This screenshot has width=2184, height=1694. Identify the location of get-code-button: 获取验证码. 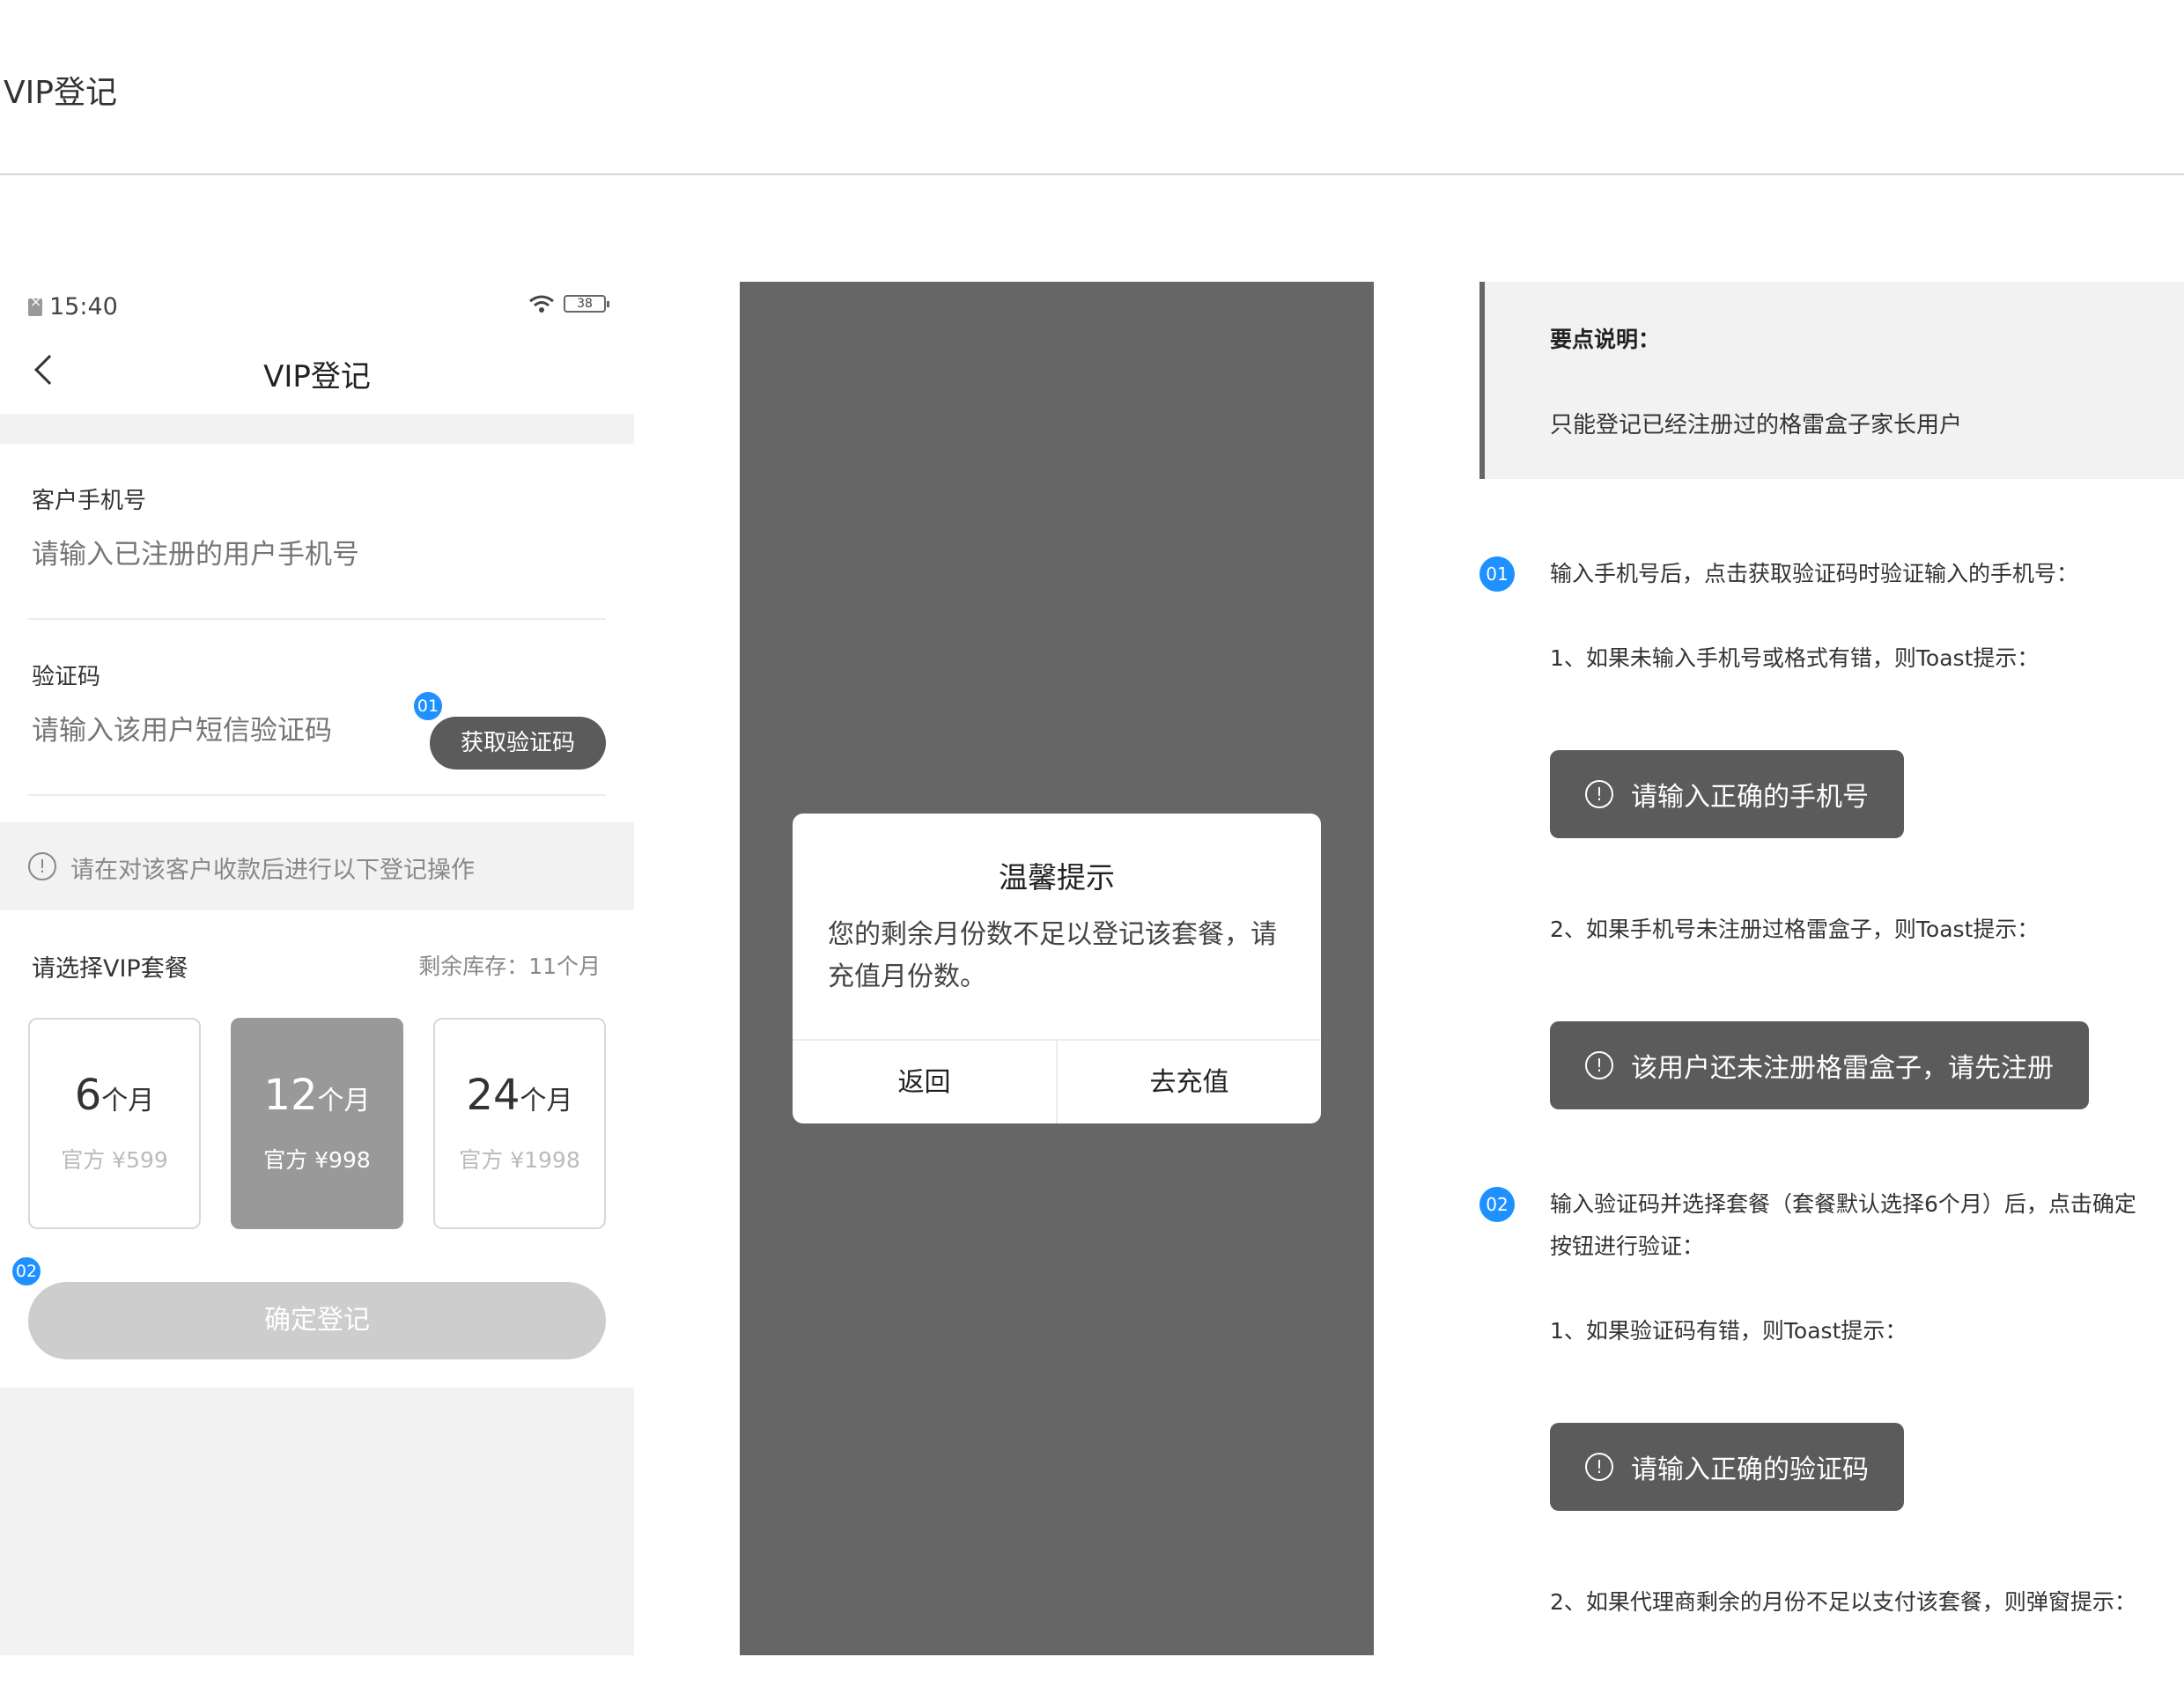
(518, 743).